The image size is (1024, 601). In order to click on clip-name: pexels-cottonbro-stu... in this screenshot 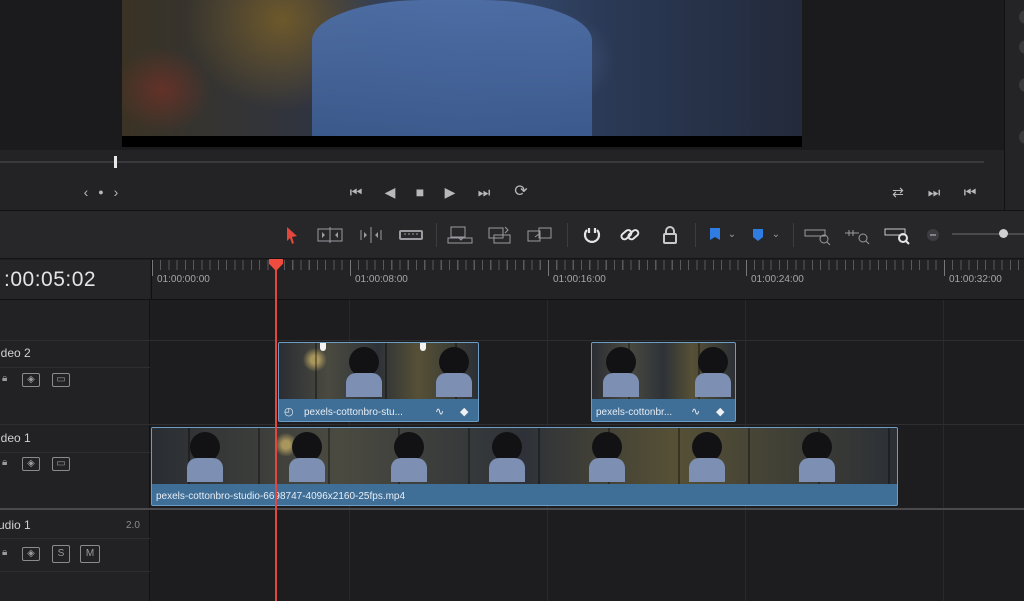, I will do `click(353, 412)`.